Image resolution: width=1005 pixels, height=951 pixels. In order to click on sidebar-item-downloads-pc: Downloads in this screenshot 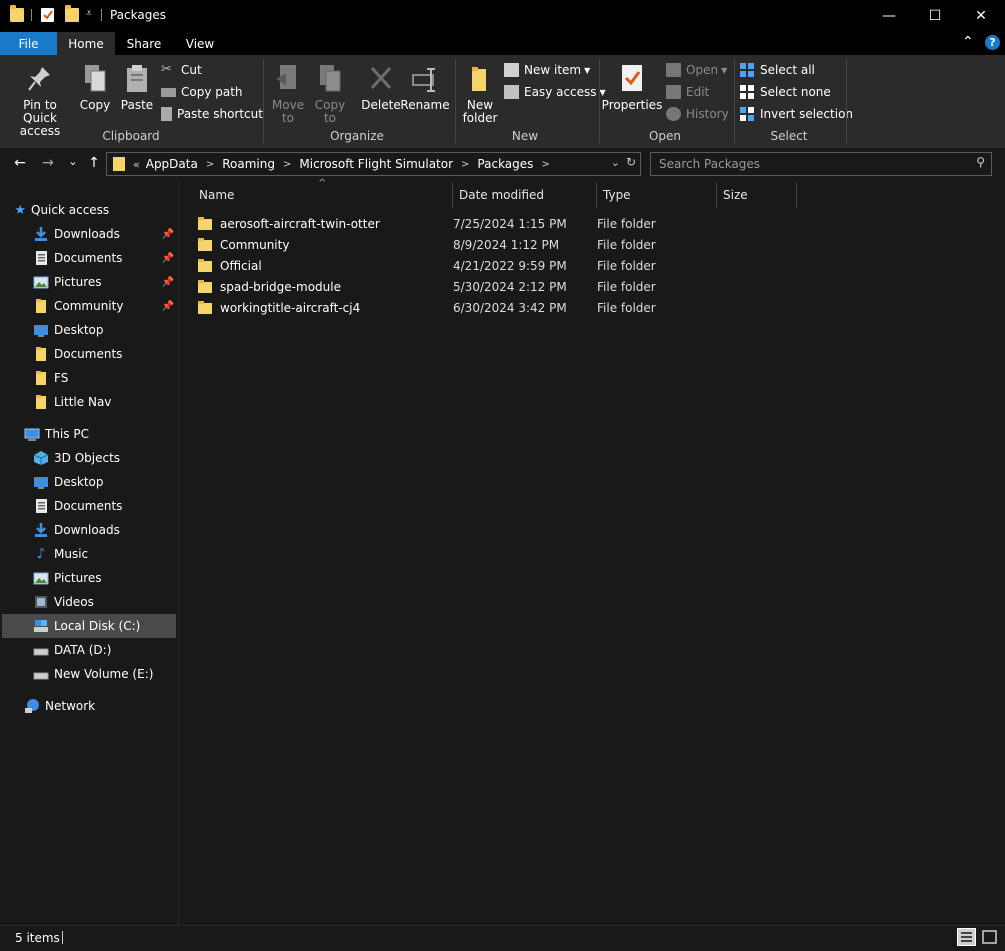, I will do `click(88, 530)`.